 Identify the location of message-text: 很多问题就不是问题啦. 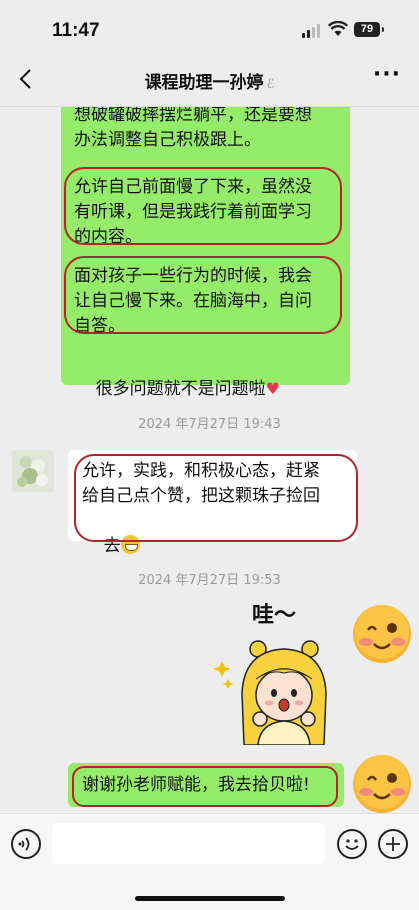
(180, 389).